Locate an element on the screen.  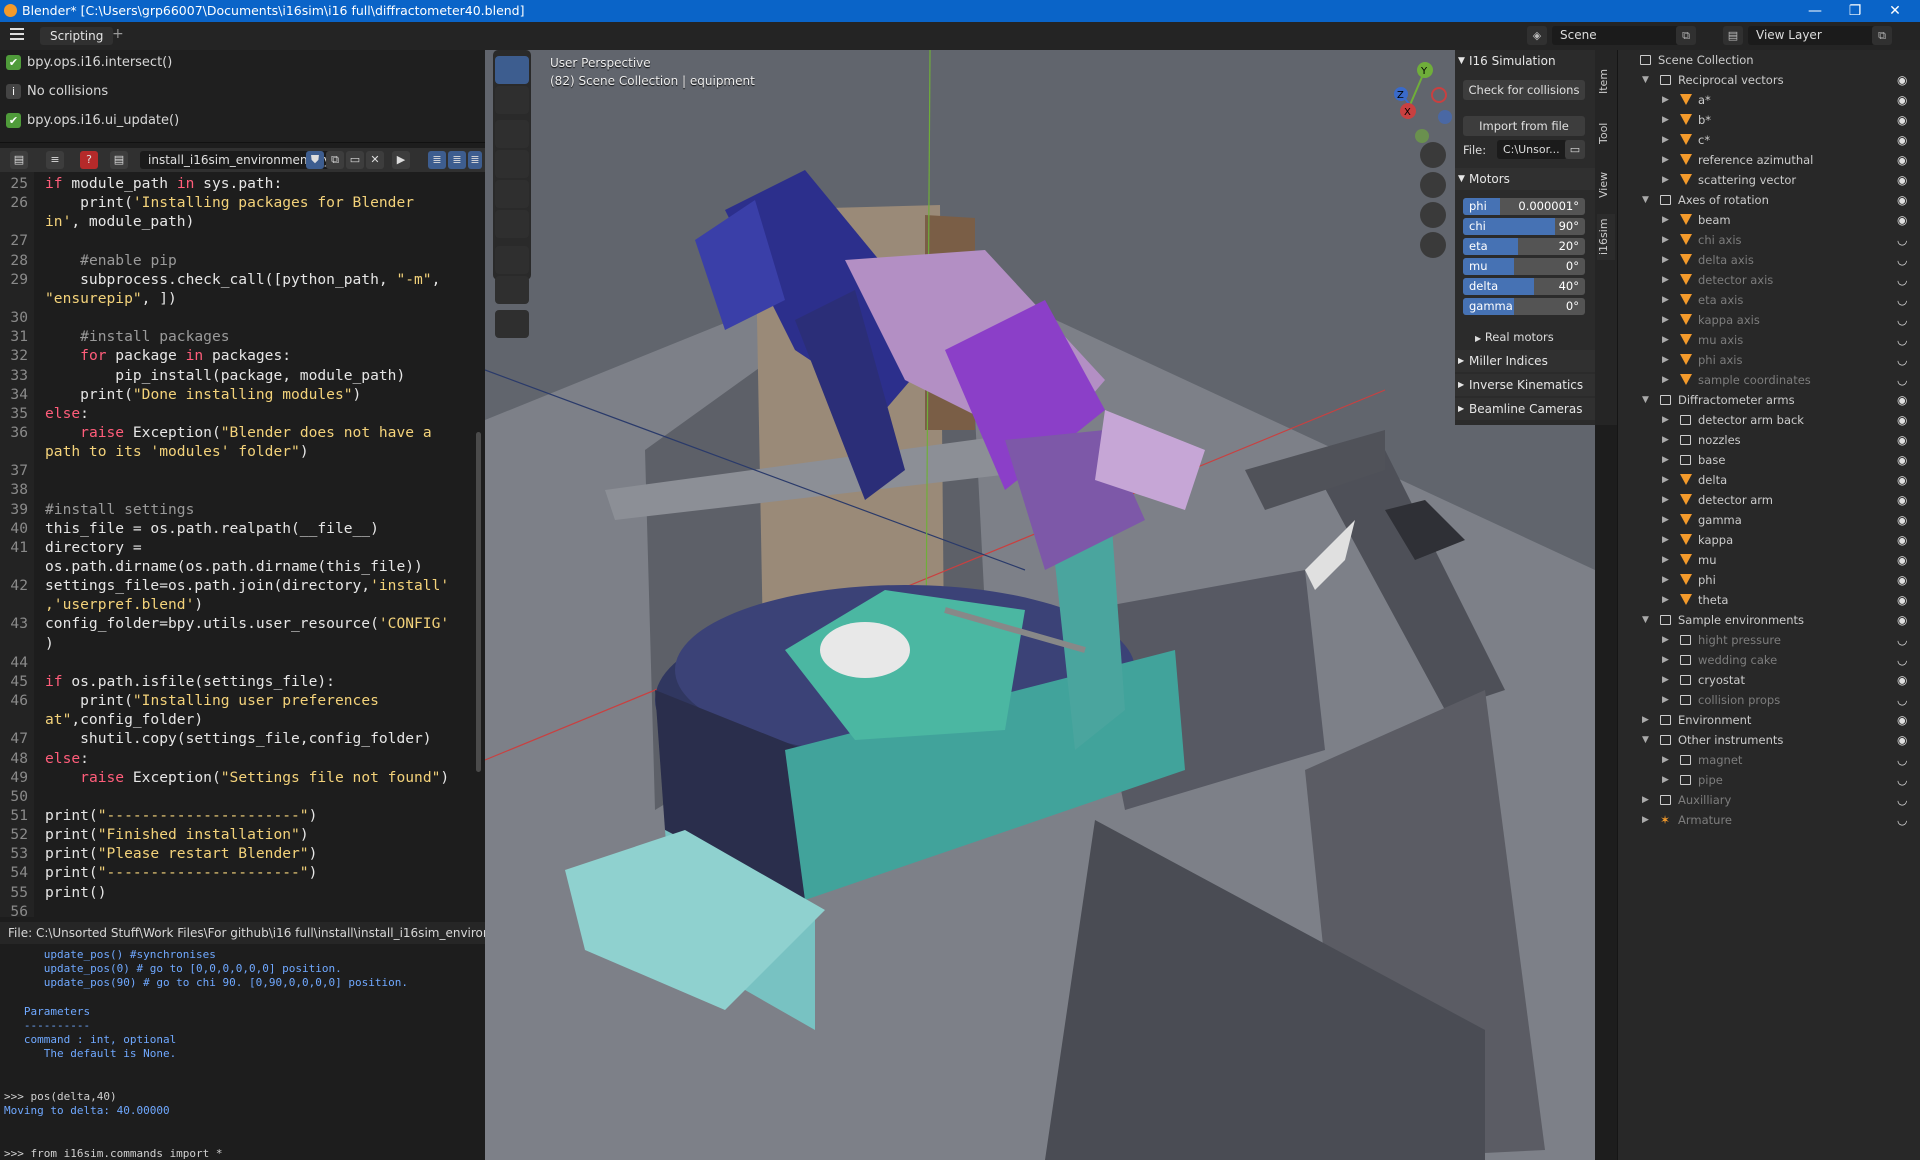
outliner-row: ▶ chi axis ◡ is located at coordinates (1769, 240).